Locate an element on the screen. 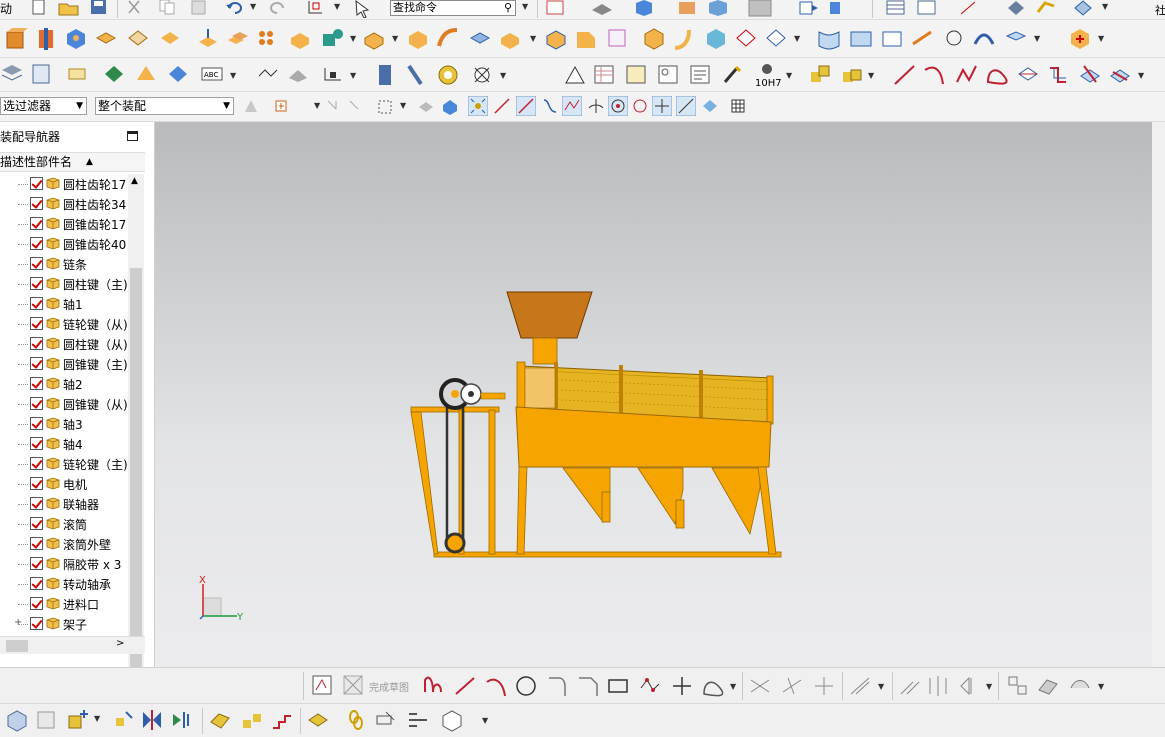 Image resolution: width=1165 pixels, height=737 pixels. snap-on-curve-icon is located at coordinates (686, 106).